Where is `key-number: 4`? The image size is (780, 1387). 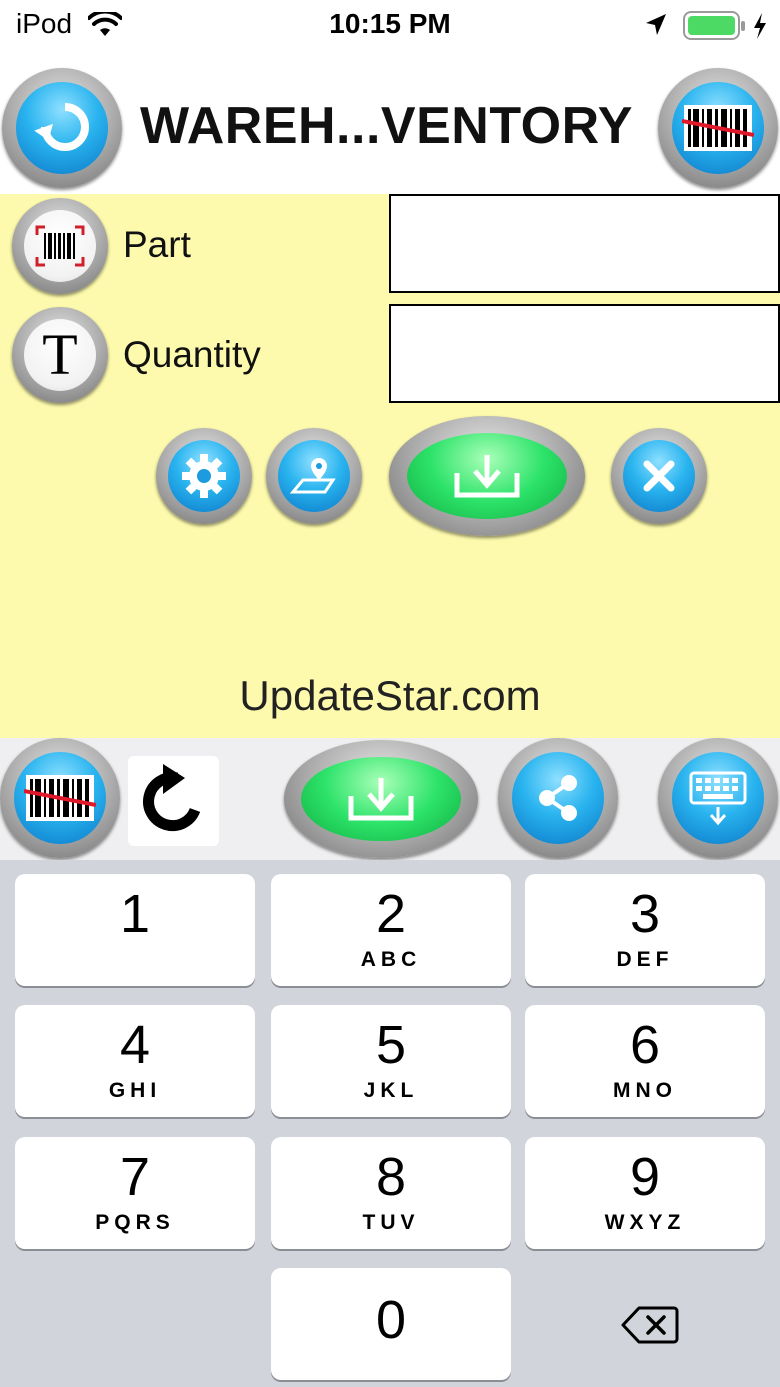
key-number: 4 is located at coordinates (135, 1045).